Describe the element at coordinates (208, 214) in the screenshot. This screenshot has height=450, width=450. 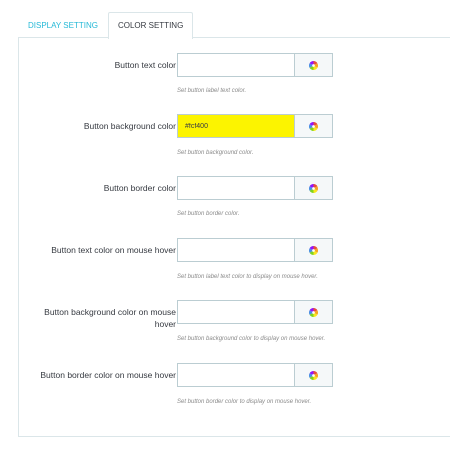
I see `field-help-text: Set button border color.` at that location.